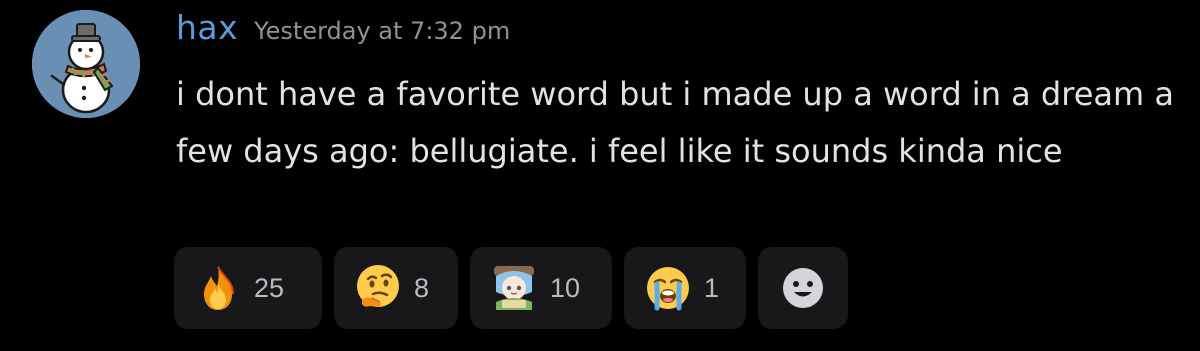 The width and height of the screenshot is (1200, 351). I want to click on loudly-crying-face-emoji-icon, so click(668, 289).